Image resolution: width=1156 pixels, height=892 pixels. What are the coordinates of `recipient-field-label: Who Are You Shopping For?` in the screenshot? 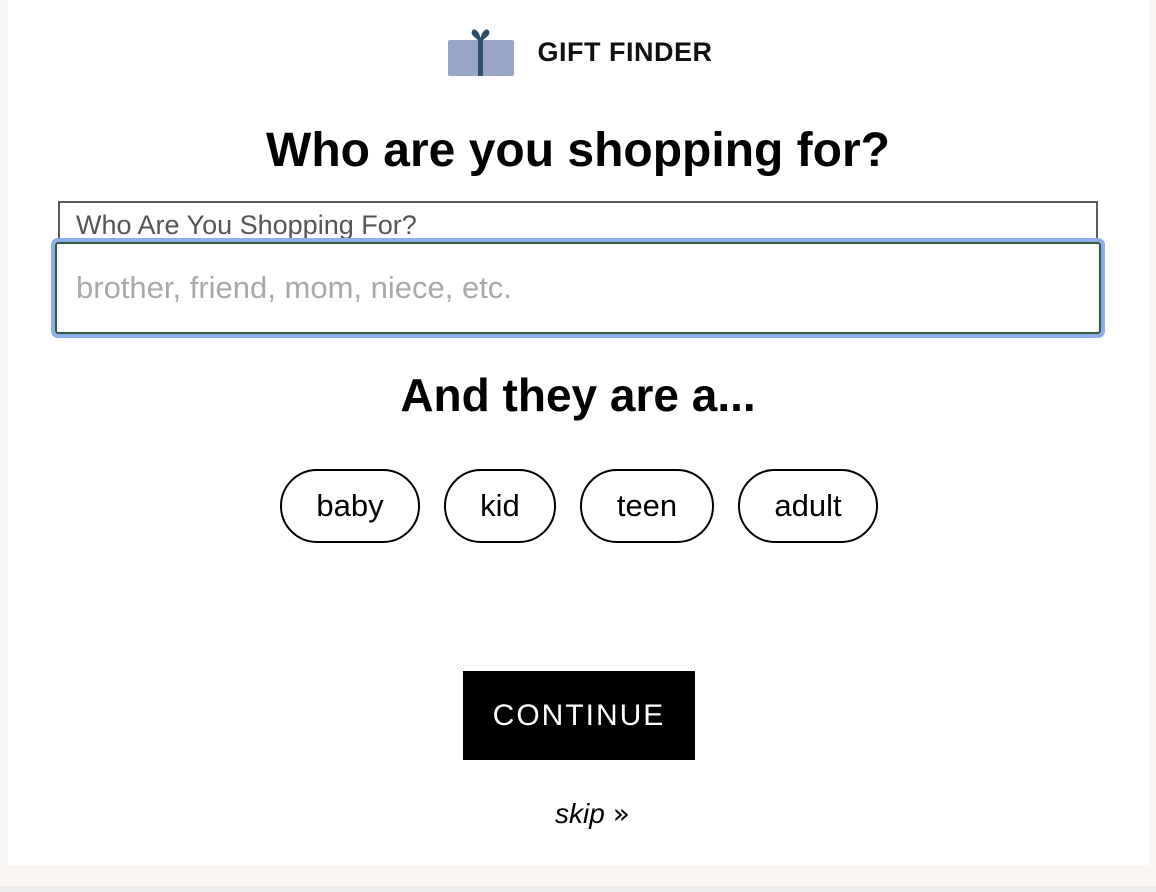 It's located at (246, 225).